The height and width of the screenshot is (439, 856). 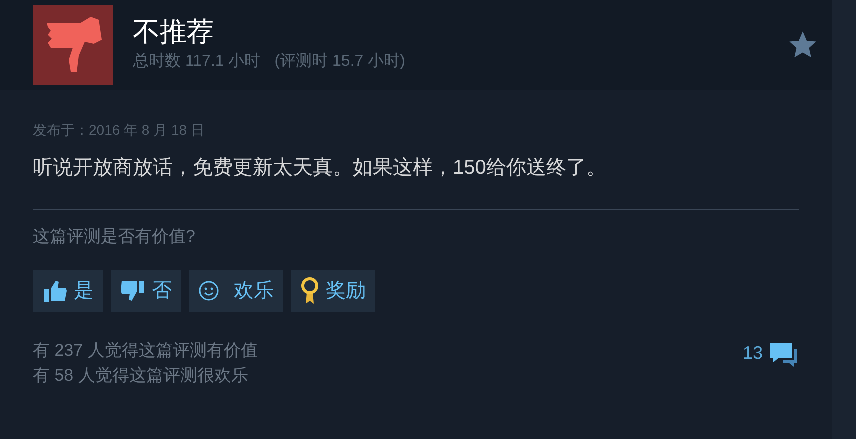 I want to click on review-playtime-text: (评测时 15.7 小时), so click(x=340, y=62).